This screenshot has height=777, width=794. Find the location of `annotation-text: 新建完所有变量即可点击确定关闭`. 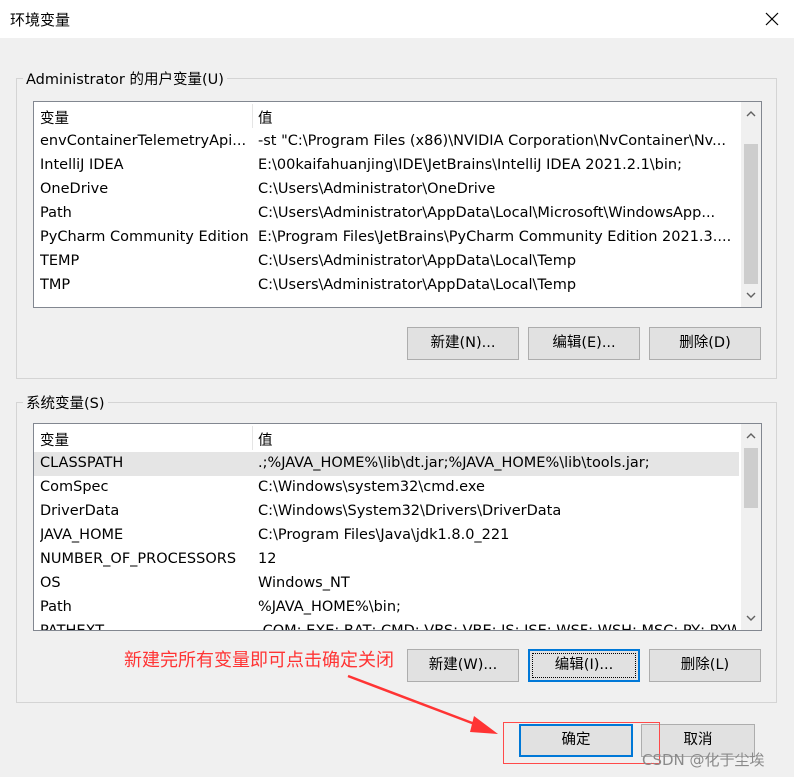

annotation-text: 新建完所有变量即可点击确定关闭 is located at coordinates (259, 660).